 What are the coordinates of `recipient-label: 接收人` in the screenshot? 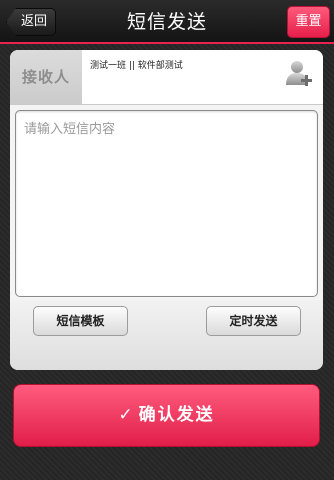 It's located at (46, 77).